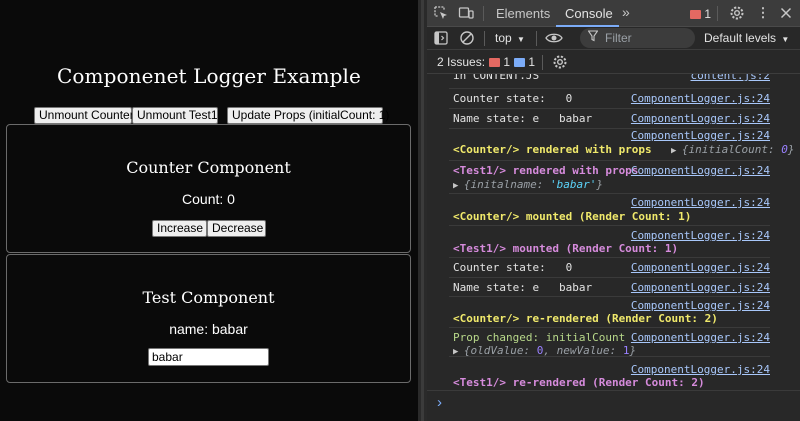 The height and width of the screenshot is (421, 800). I want to click on decrease-button: Decrease, so click(236, 228).